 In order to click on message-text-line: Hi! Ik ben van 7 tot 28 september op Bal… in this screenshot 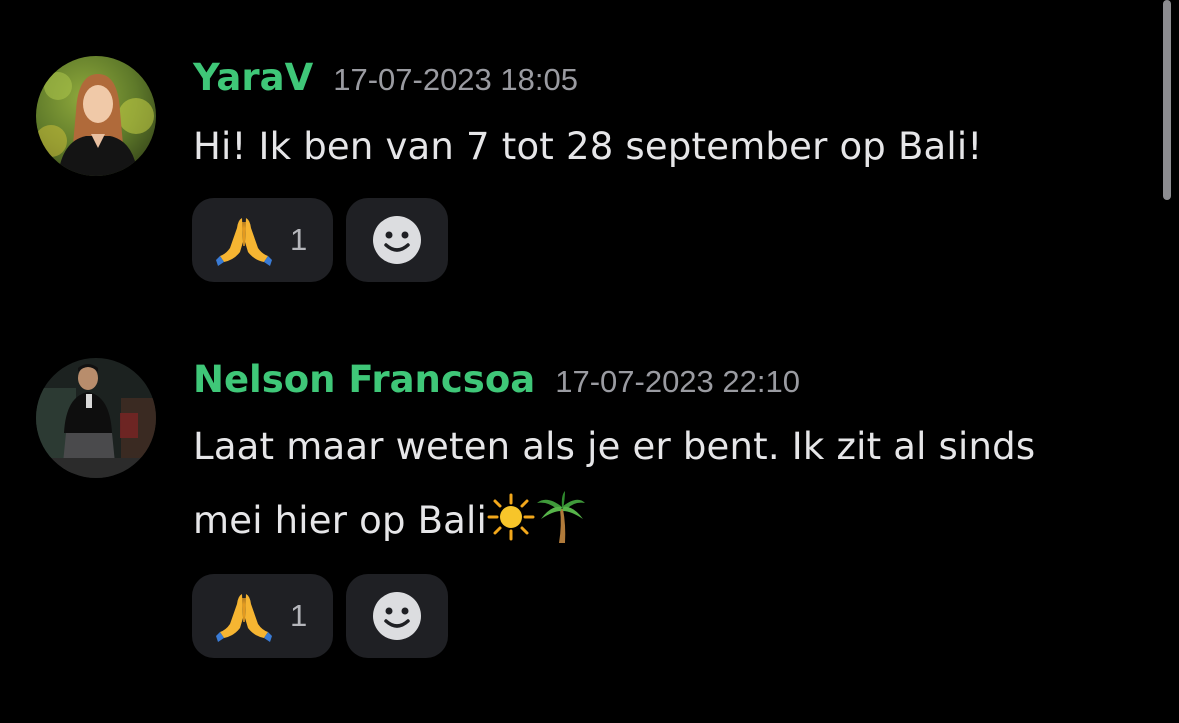, I will do `click(588, 146)`.